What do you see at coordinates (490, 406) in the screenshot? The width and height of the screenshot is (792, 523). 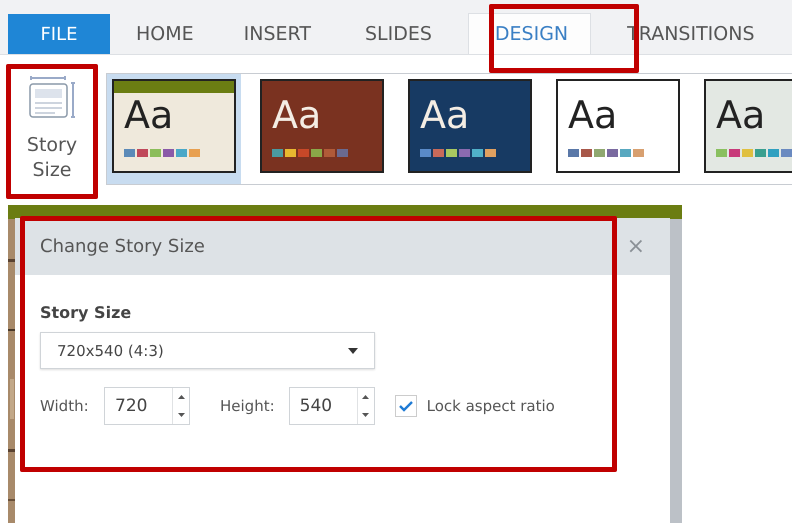 I see `checkbox-label: Lock aspect ratio` at bounding box center [490, 406].